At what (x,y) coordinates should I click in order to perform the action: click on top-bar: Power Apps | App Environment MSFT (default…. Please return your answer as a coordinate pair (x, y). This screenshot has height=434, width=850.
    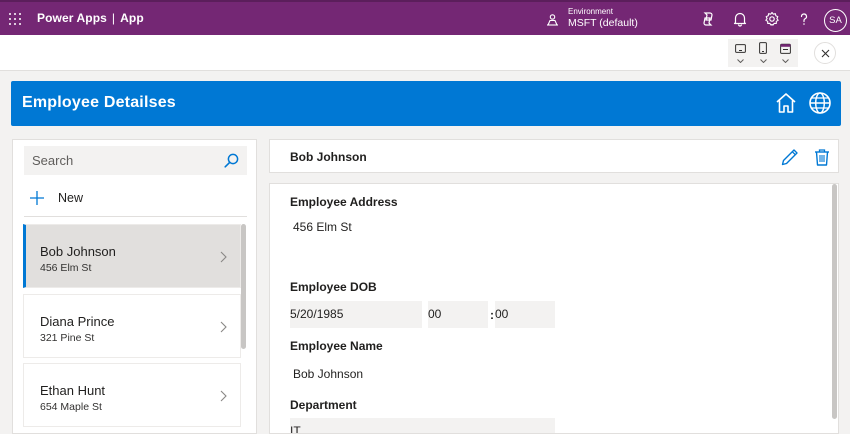
    Looking at the image, I should click on (425, 17).